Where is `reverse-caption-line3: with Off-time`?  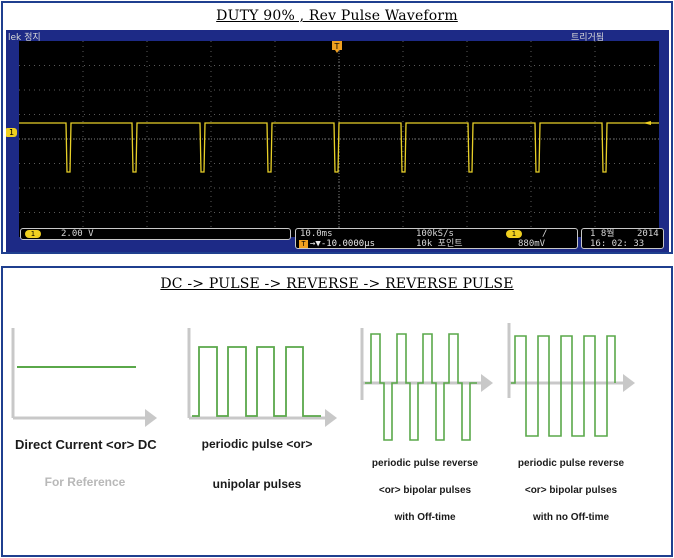
reverse-caption-line3: with Off-time is located at coordinates (425, 517).